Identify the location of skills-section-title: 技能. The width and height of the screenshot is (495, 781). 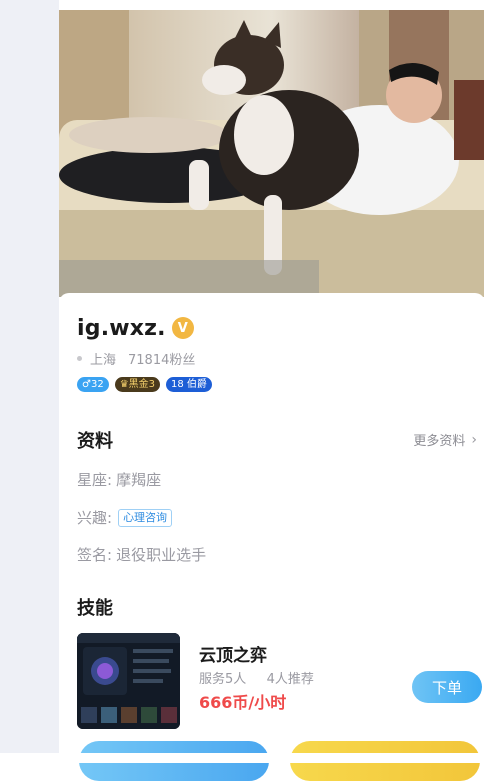
(95, 608).